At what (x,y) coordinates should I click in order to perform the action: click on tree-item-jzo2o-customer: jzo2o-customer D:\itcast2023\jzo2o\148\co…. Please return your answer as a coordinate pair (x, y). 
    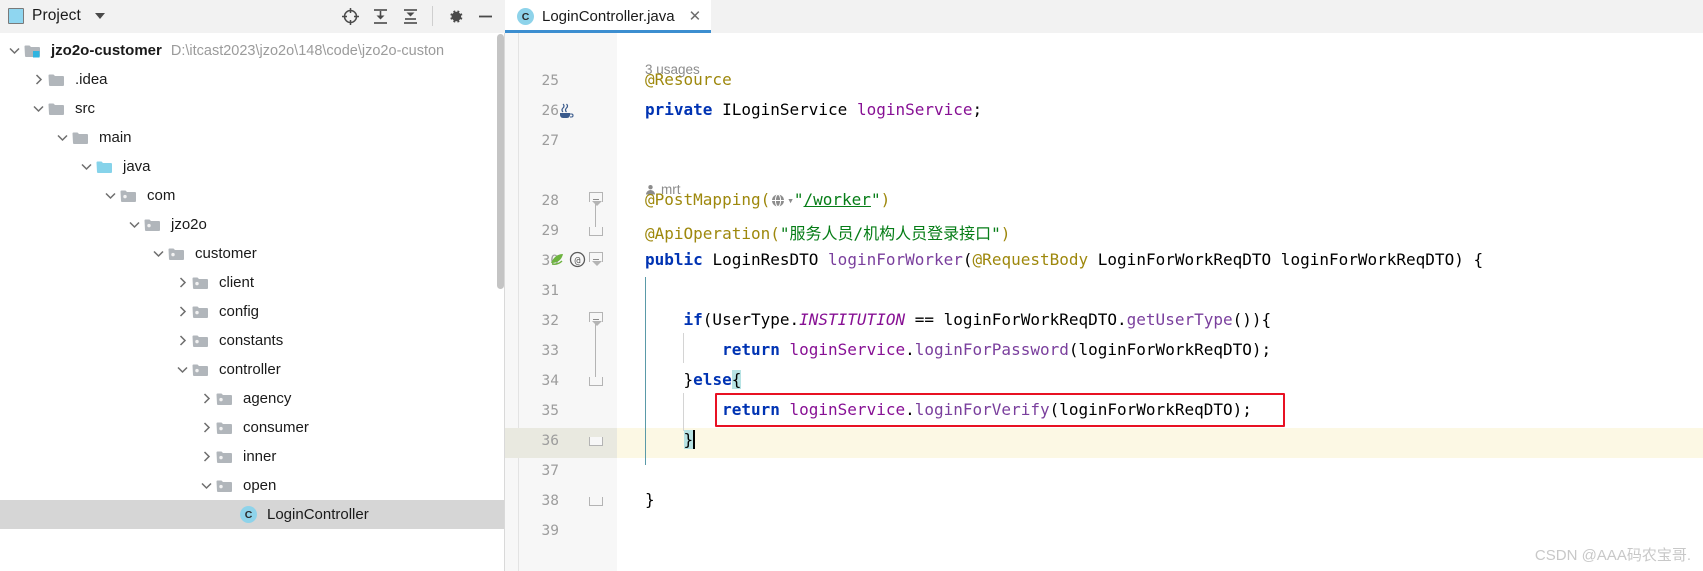
    Looking at the image, I should click on (252, 50).